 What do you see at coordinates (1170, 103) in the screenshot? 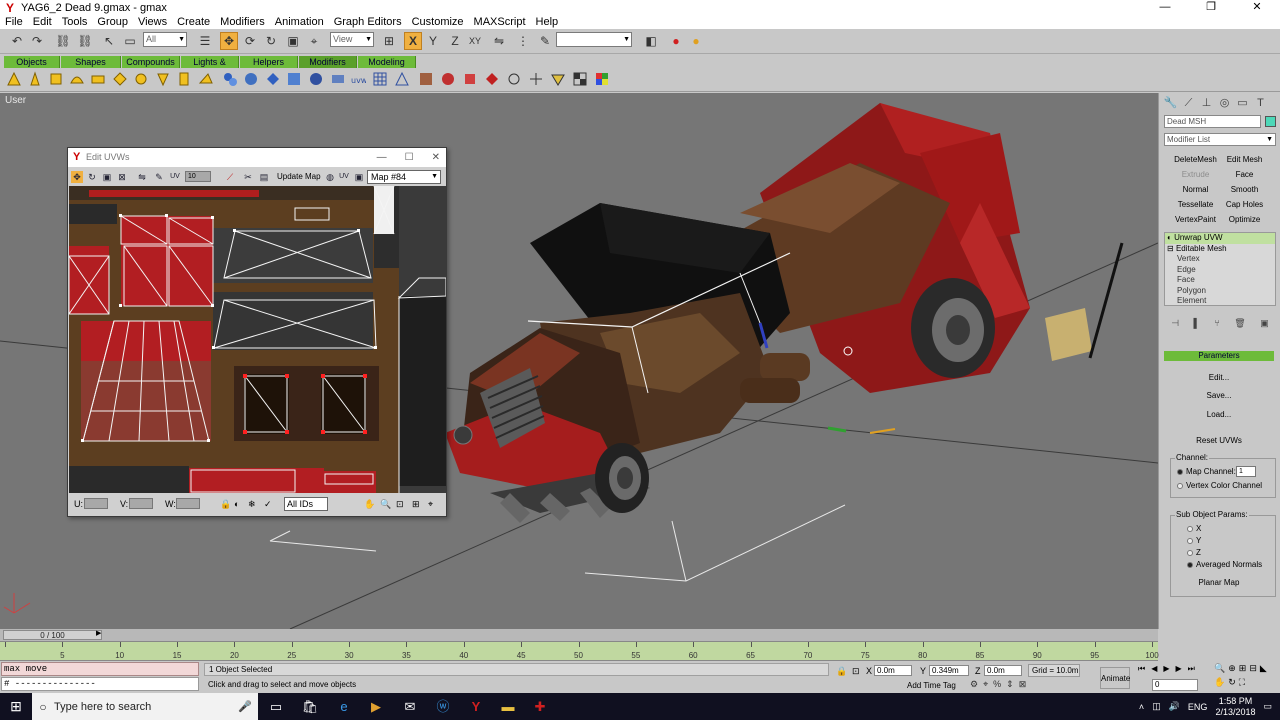
I see `create-tab-icon: 🔧` at bounding box center [1170, 103].